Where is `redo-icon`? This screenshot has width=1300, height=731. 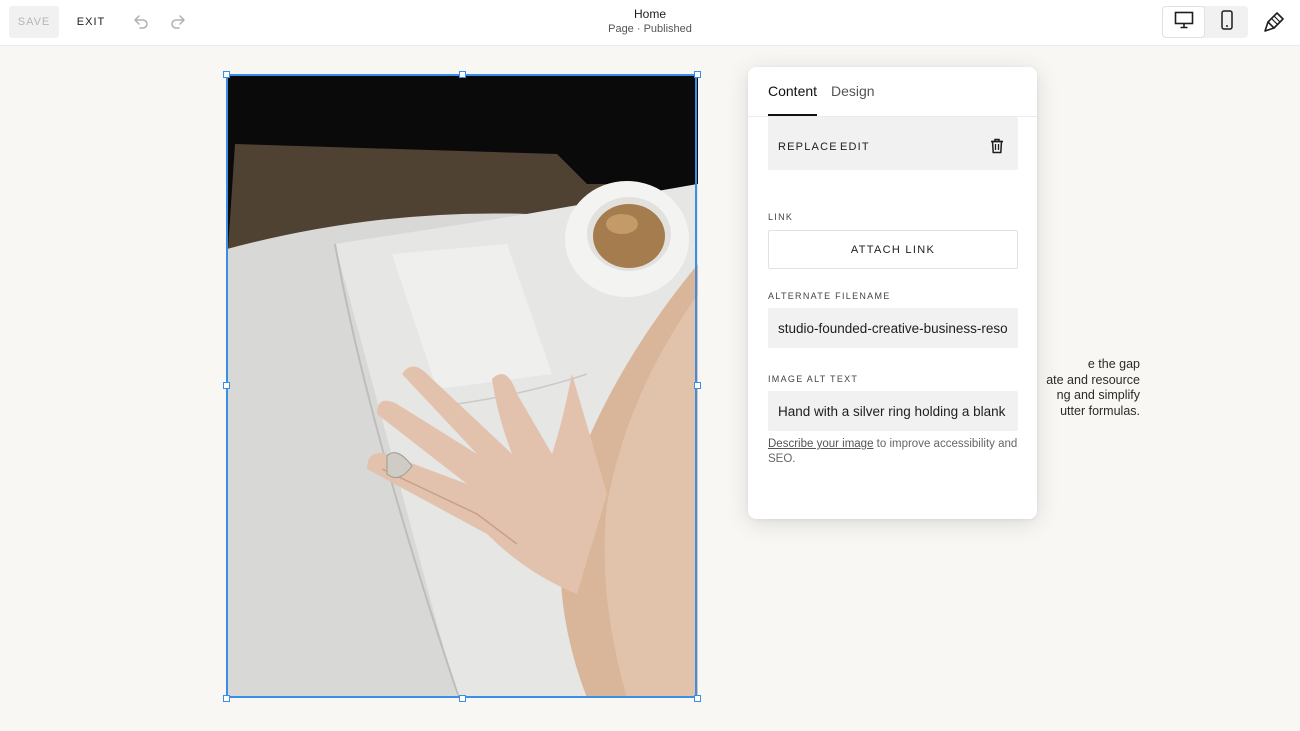
redo-icon is located at coordinates (179, 22).